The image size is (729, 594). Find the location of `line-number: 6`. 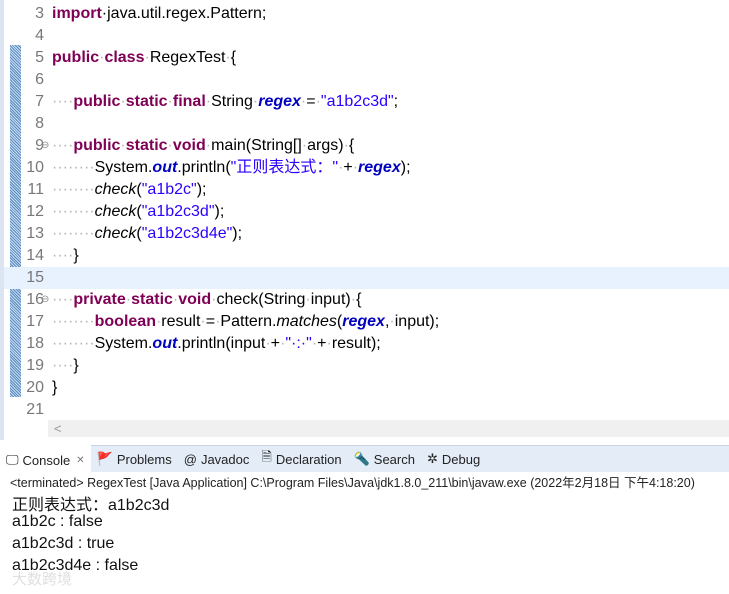

line-number: 6 is located at coordinates (39, 79).